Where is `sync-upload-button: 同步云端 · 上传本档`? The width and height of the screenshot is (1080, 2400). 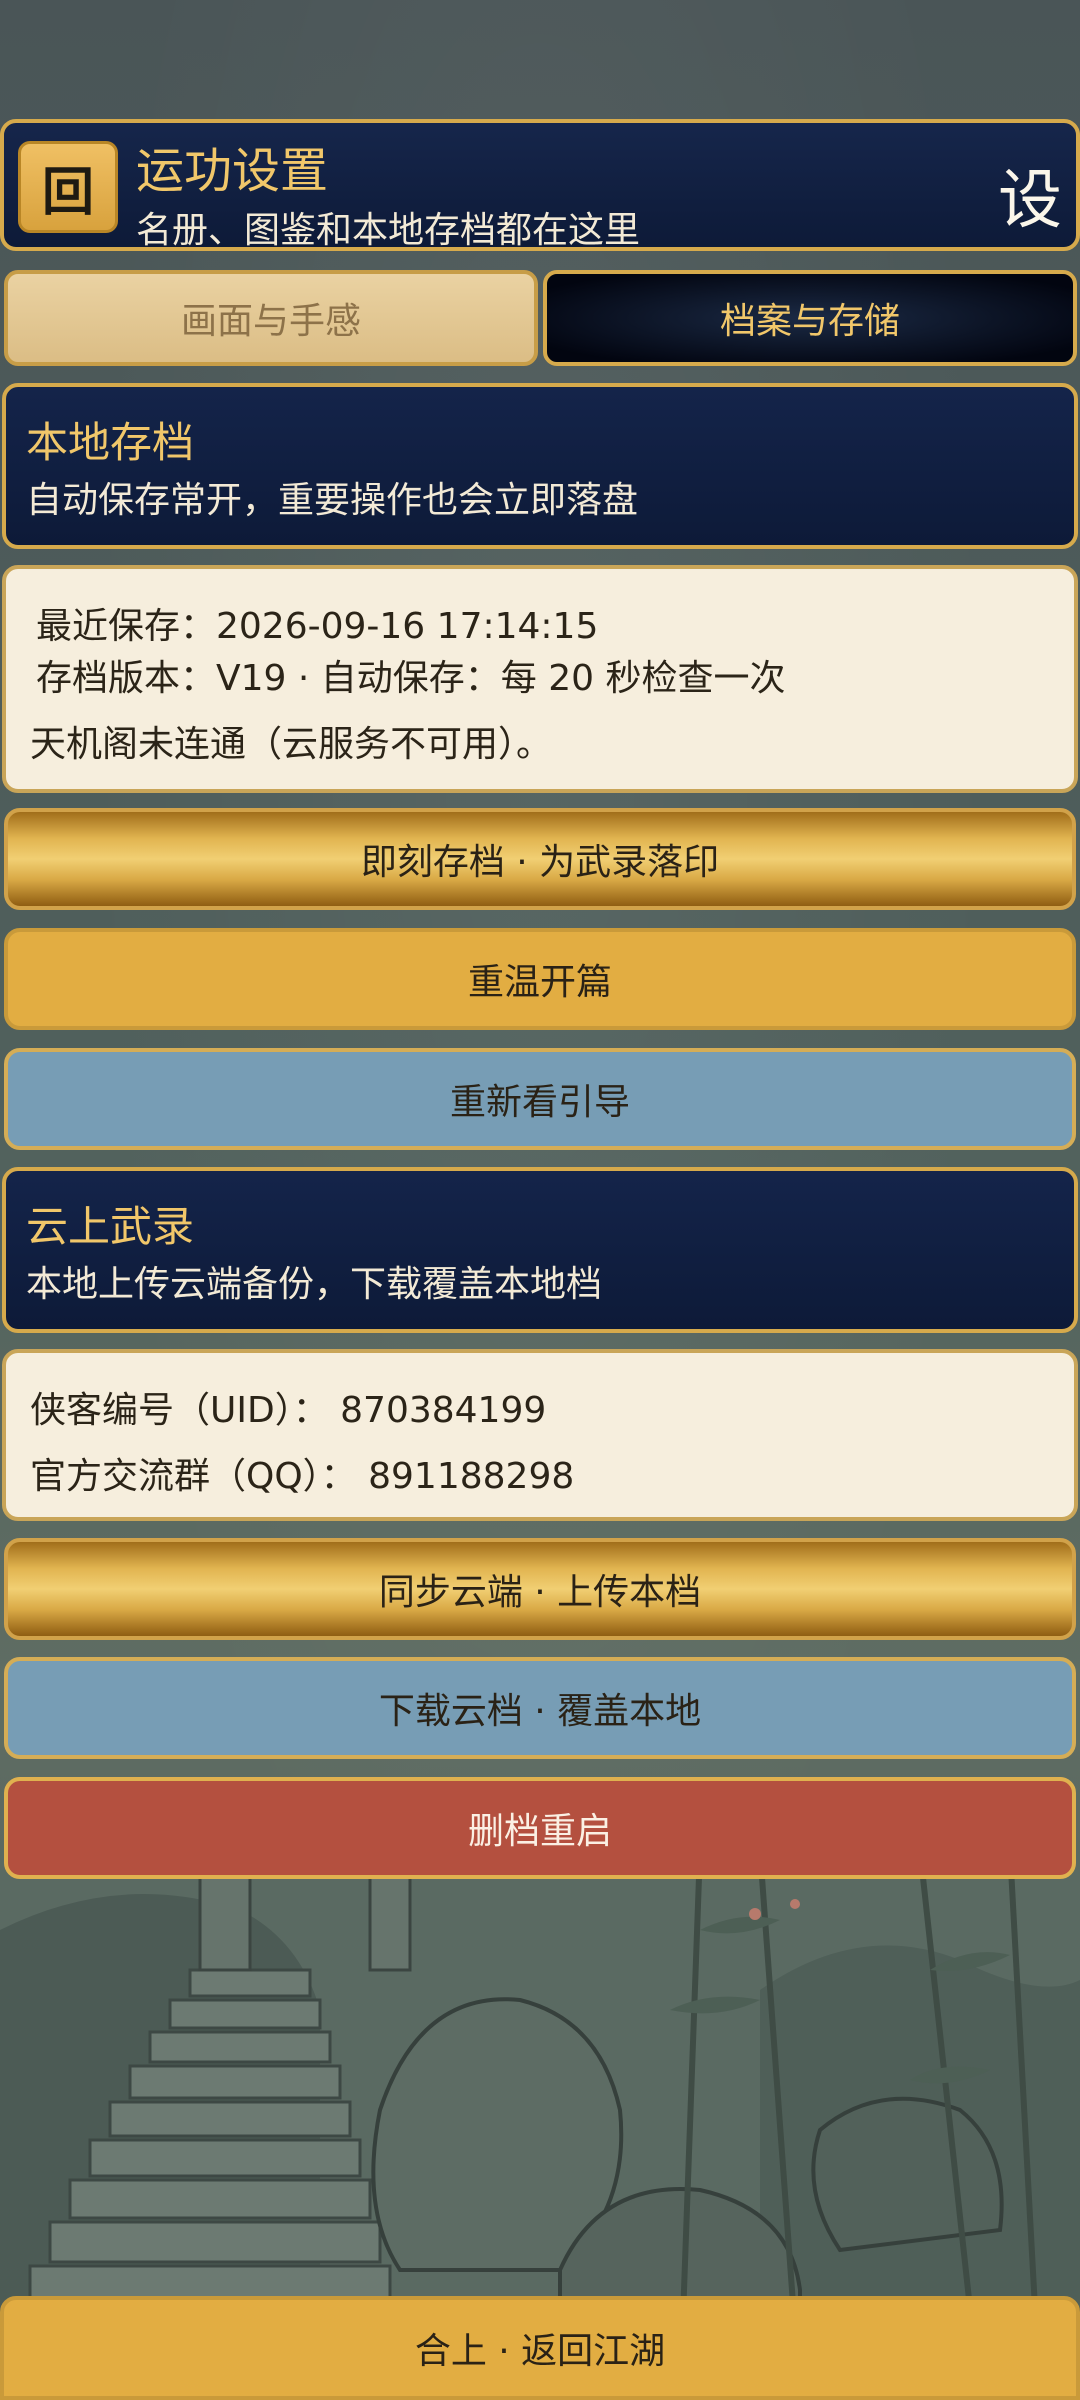
sync-upload-button: 同步云端 · 上传本档 is located at coordinates (540, 1589).